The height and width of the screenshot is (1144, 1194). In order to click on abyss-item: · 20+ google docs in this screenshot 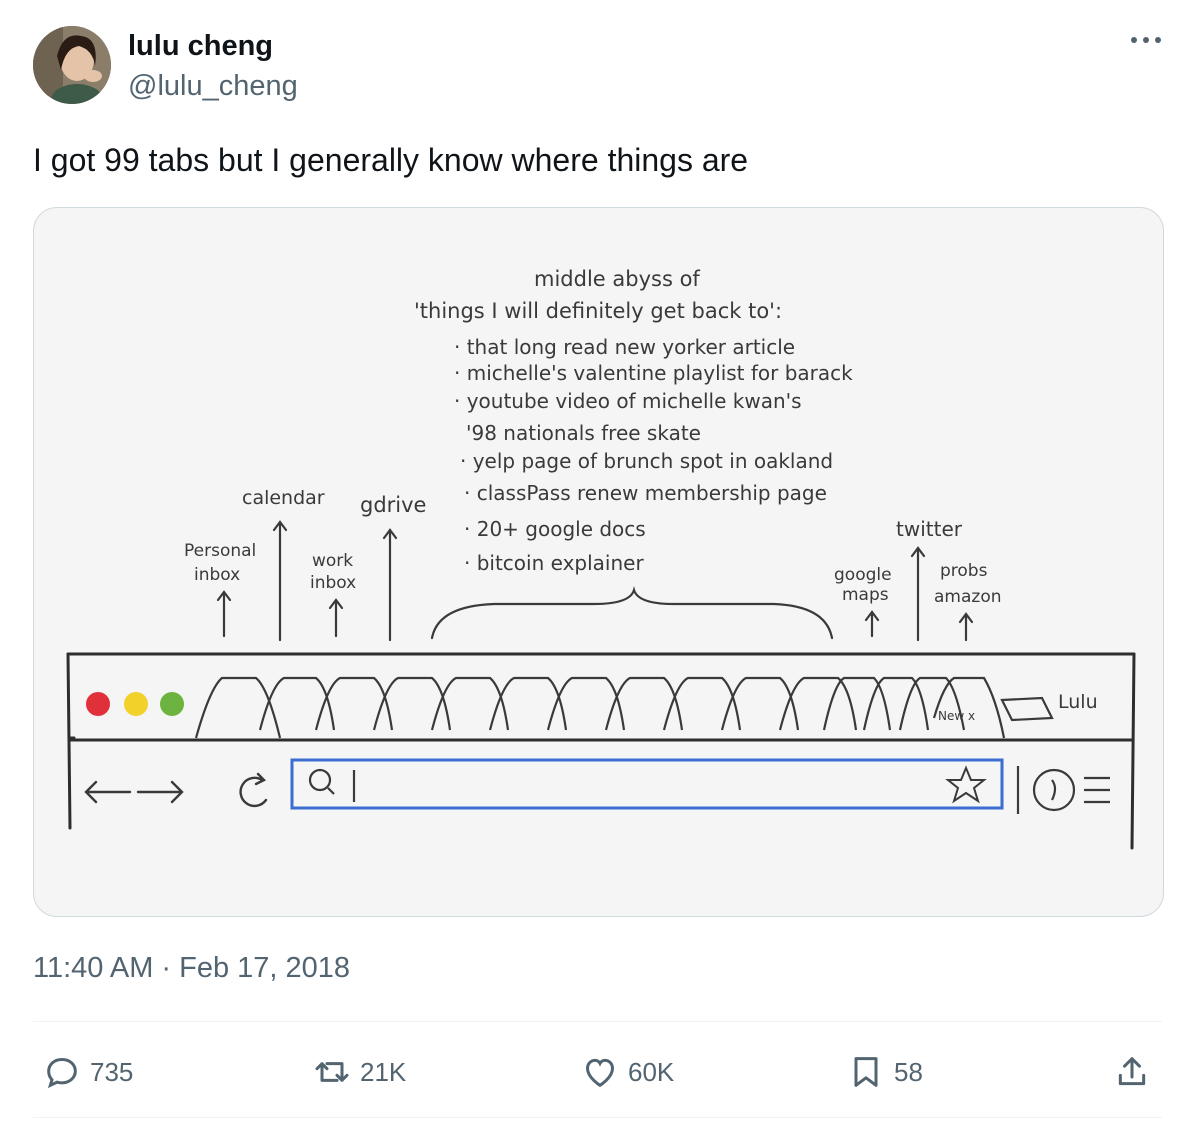, I will do `click(555, 529)`.